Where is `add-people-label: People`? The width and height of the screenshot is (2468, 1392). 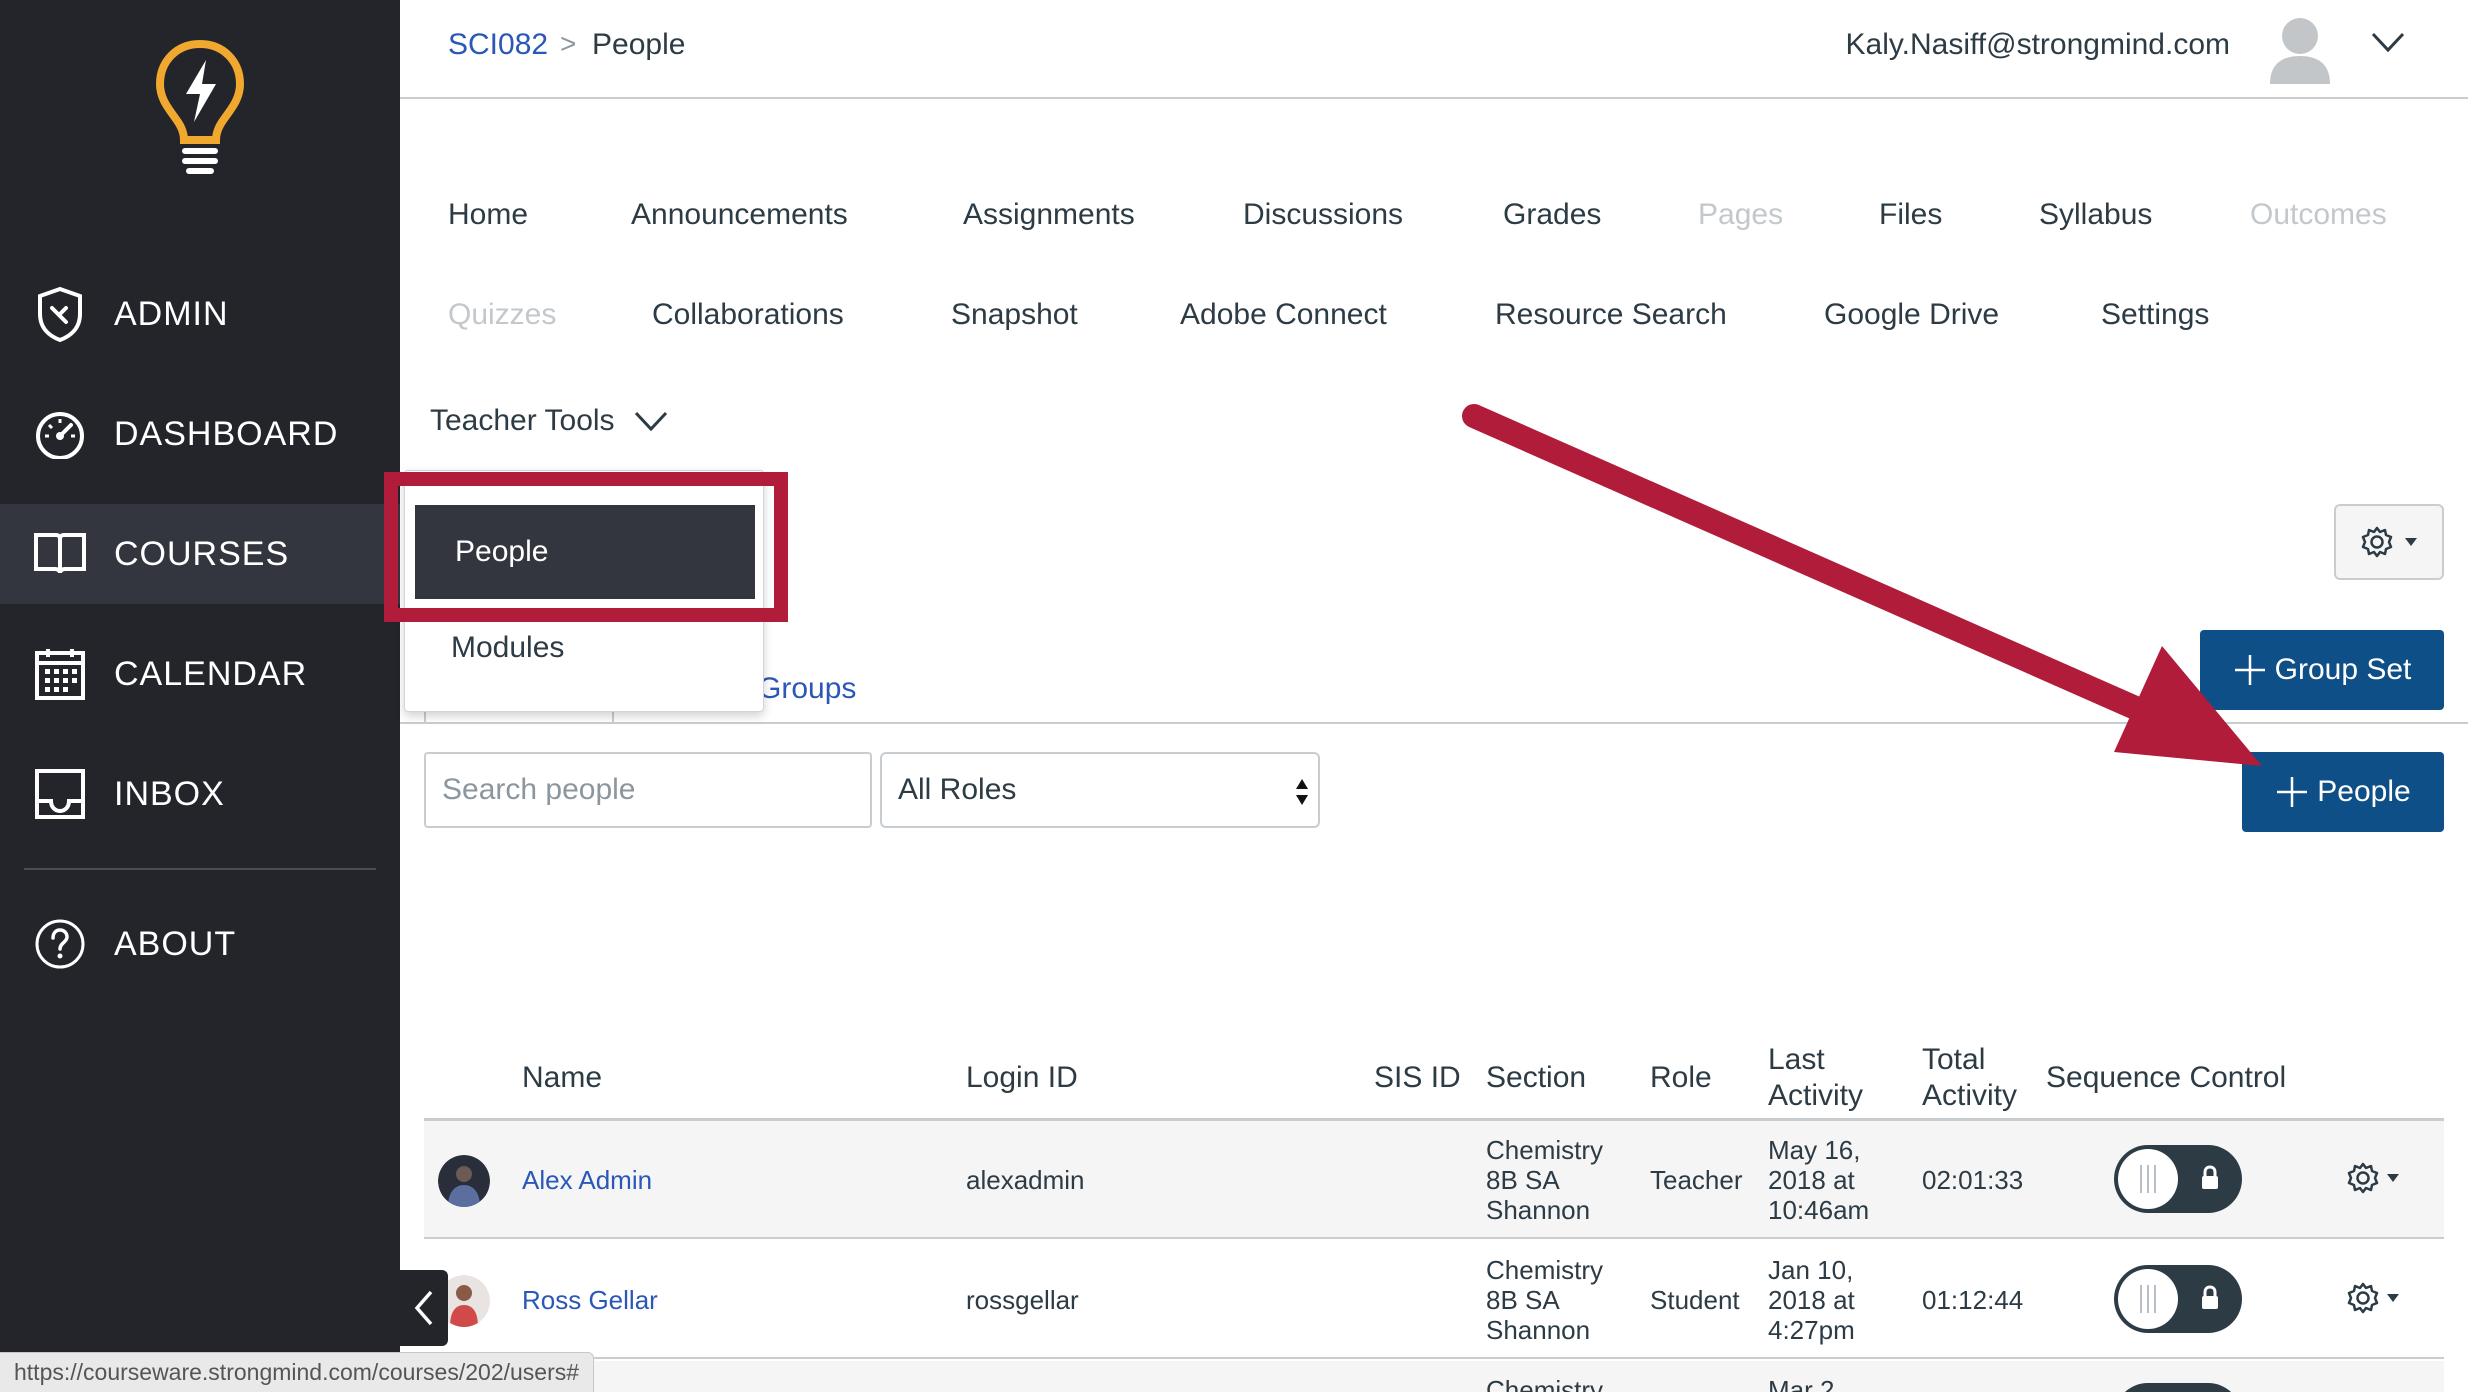 add-people-label: People is located at coordinates (2364, 791).